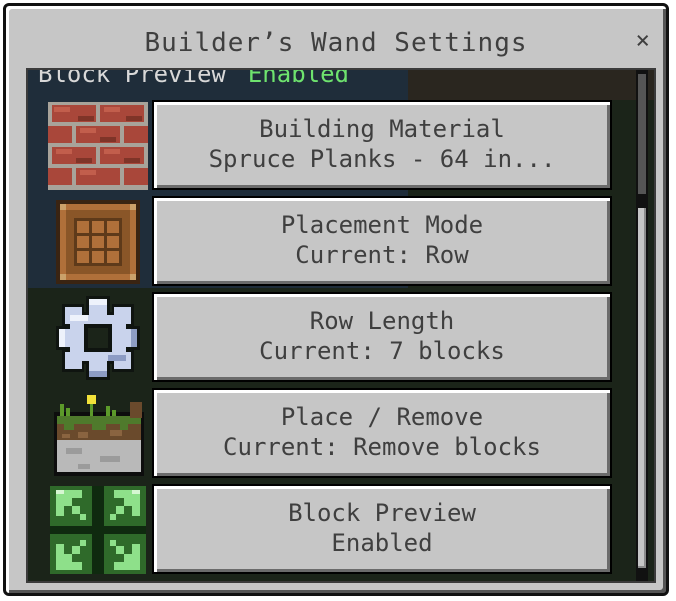 The image size is (676, 601). I want to click on row-length-button: Row Length Current: 7 blocks, so click(382, 337).